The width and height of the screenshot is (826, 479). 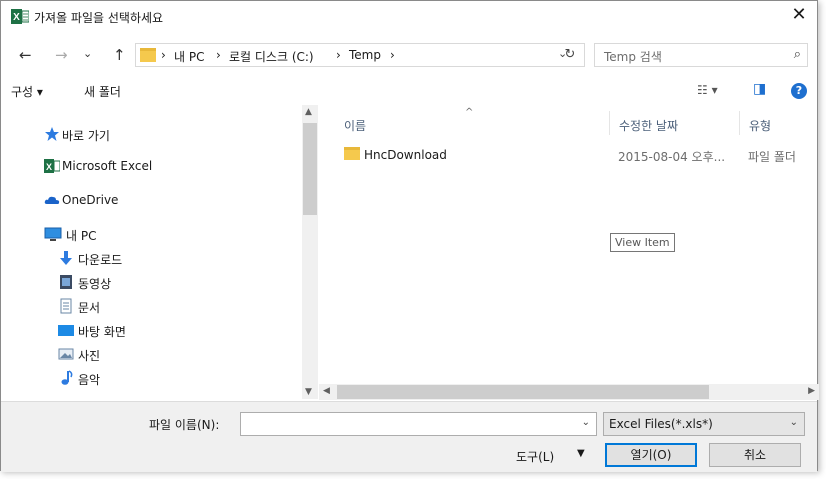 I want to click on breadcrumb-my-pc: 내 PC, so click(x=189, y=56).